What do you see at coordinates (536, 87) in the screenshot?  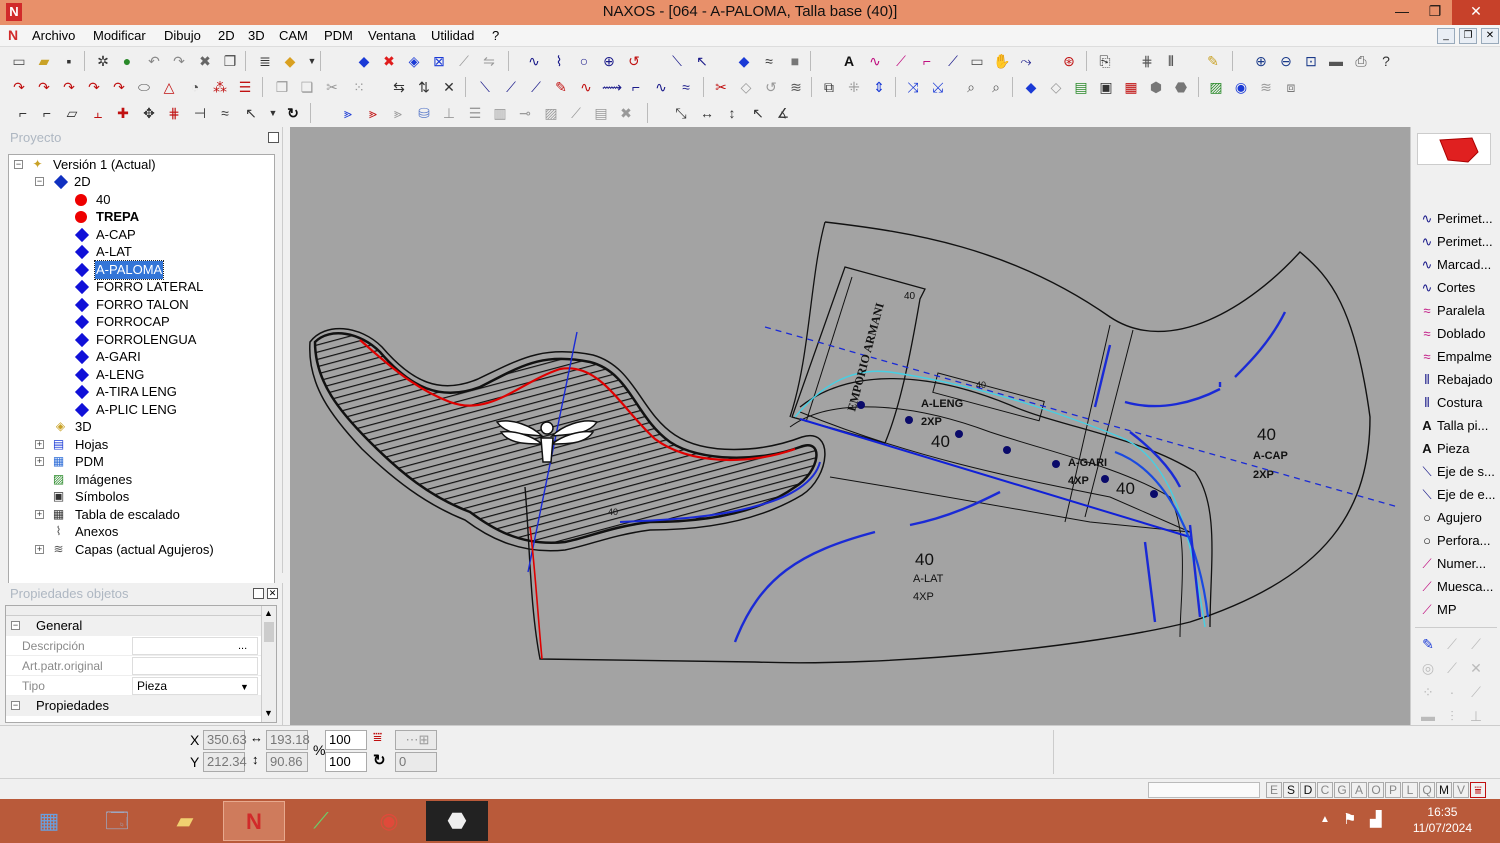 I see `diag-3-icon: ⟋` at bounding box center [536, 87].